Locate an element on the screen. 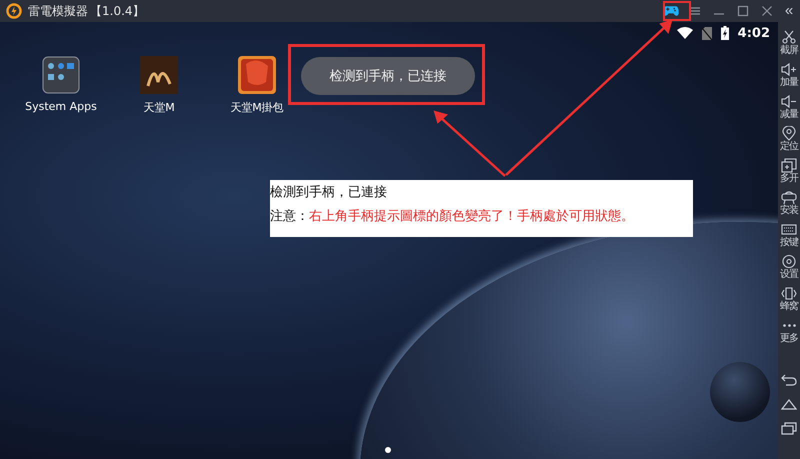 The image size is (800, 459). recent-apps-icon is located at coordinates (789, 428).